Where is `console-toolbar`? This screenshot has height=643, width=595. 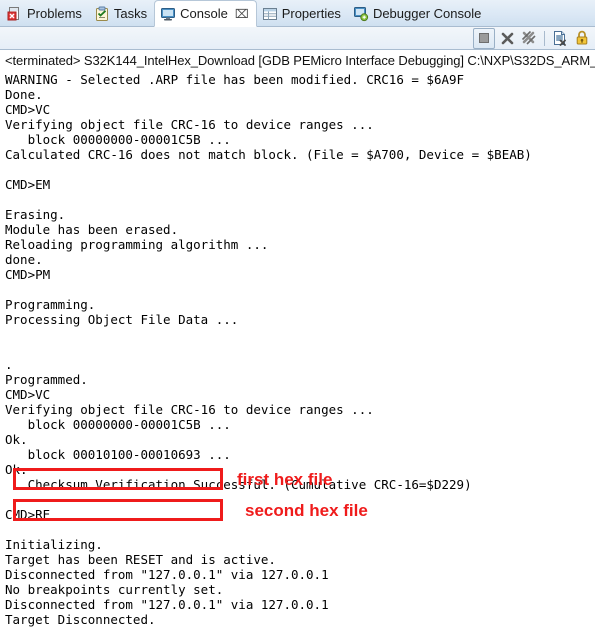
console-toolbar is located at coordinates (297, 38).